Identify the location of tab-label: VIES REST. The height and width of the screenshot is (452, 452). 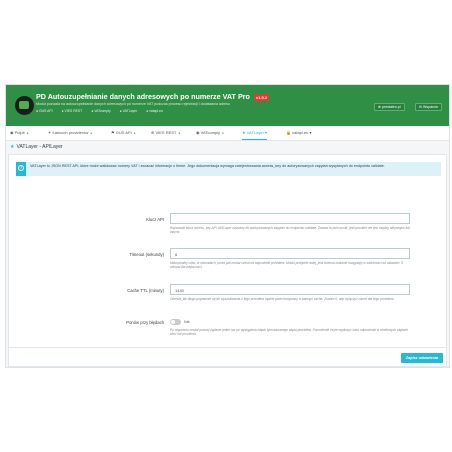
(166, 132).